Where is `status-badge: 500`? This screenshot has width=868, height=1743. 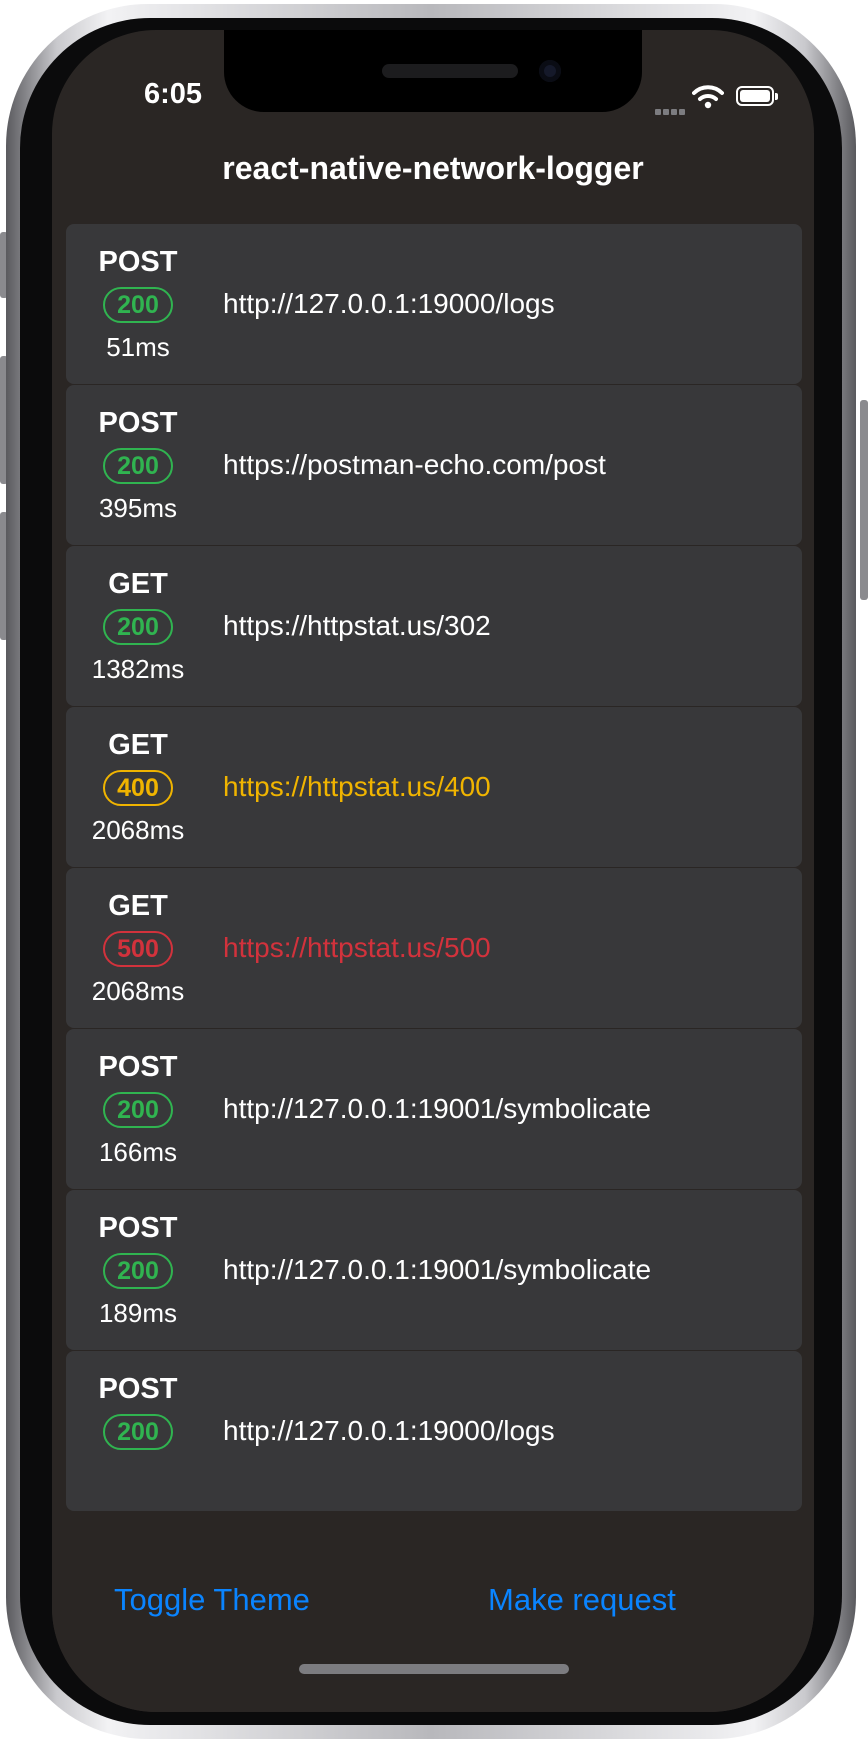
status-badge: 500 is located at coordinates (138, 949).